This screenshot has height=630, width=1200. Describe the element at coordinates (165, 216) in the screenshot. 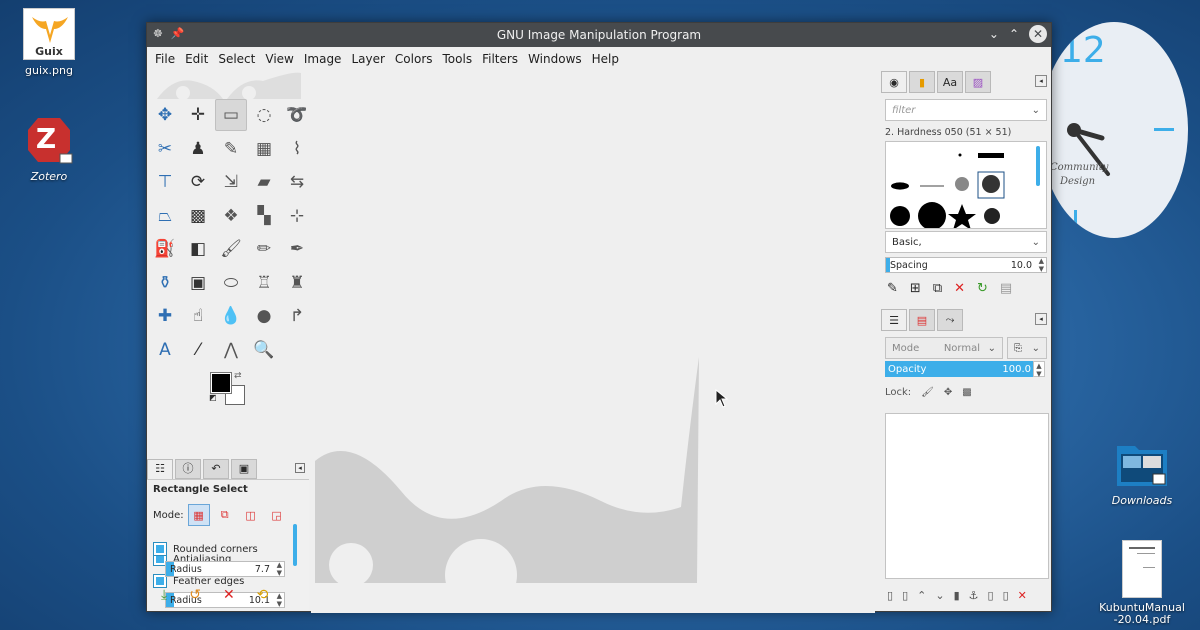

I see `perspective-tool-icon: ⏢` at that location.